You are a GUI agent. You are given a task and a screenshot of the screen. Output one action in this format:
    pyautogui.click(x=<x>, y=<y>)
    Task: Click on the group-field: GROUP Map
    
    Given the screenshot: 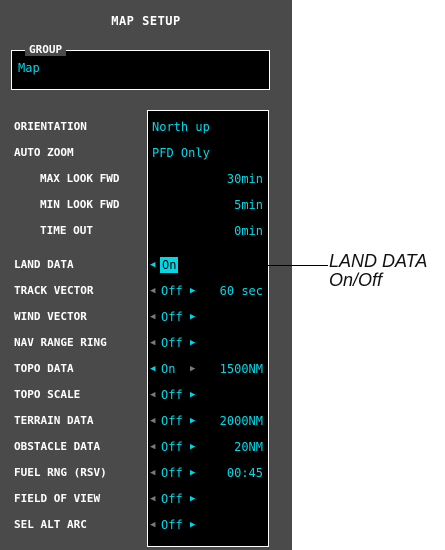 What is the action you would take?
    pyautogui.click(x=140, y=66)
    